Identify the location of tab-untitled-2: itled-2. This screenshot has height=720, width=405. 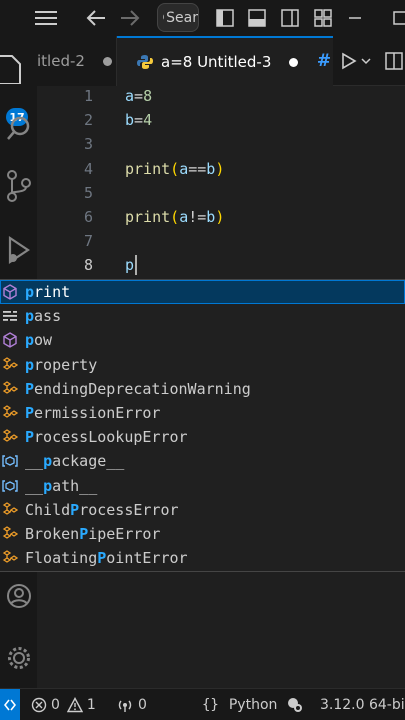
(77, 61).